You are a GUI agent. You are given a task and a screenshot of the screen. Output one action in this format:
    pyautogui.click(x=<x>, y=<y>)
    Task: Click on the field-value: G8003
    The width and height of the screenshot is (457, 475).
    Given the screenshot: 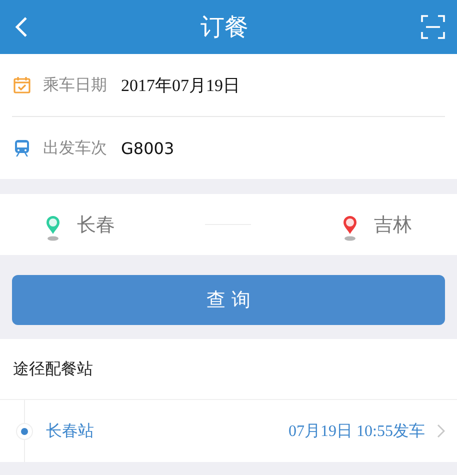 What is the action you would take?
    pyautogui.click(x=147, y=148)
    